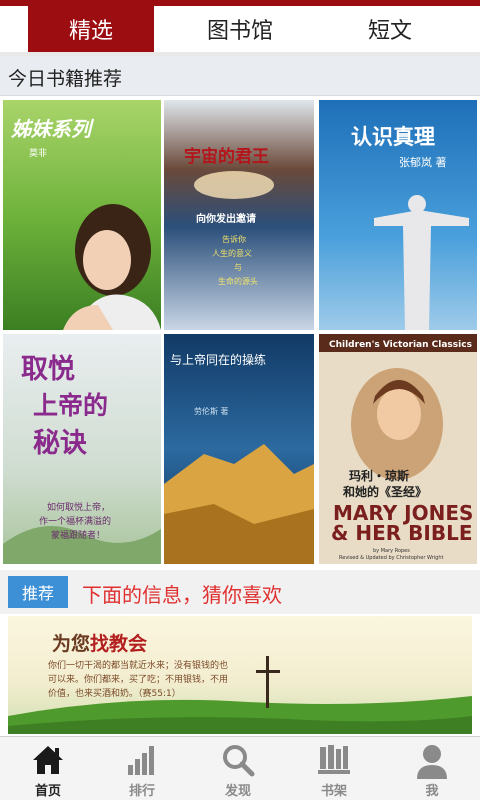  I want to click on nav-discover: 发现, so click(238, 769).